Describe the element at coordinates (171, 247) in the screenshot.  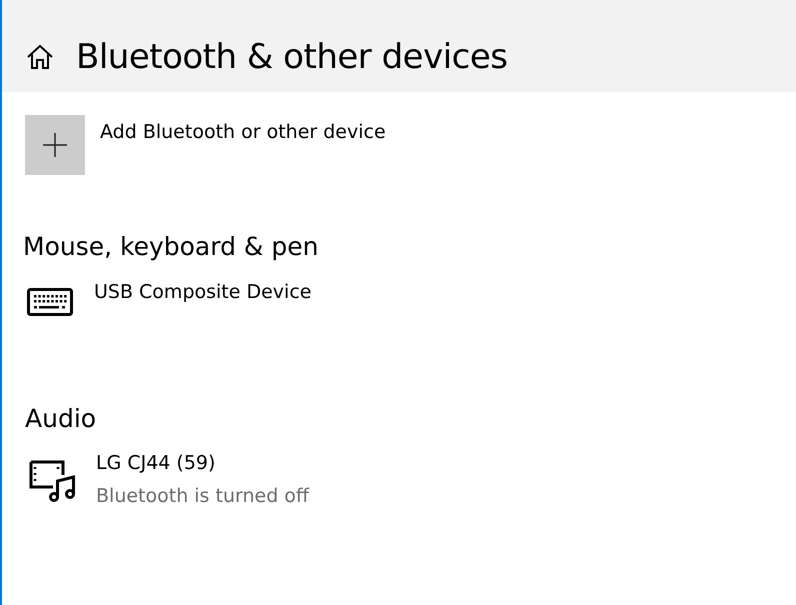
I see `section-heading: Mouse, keyboard & pen` at that location.